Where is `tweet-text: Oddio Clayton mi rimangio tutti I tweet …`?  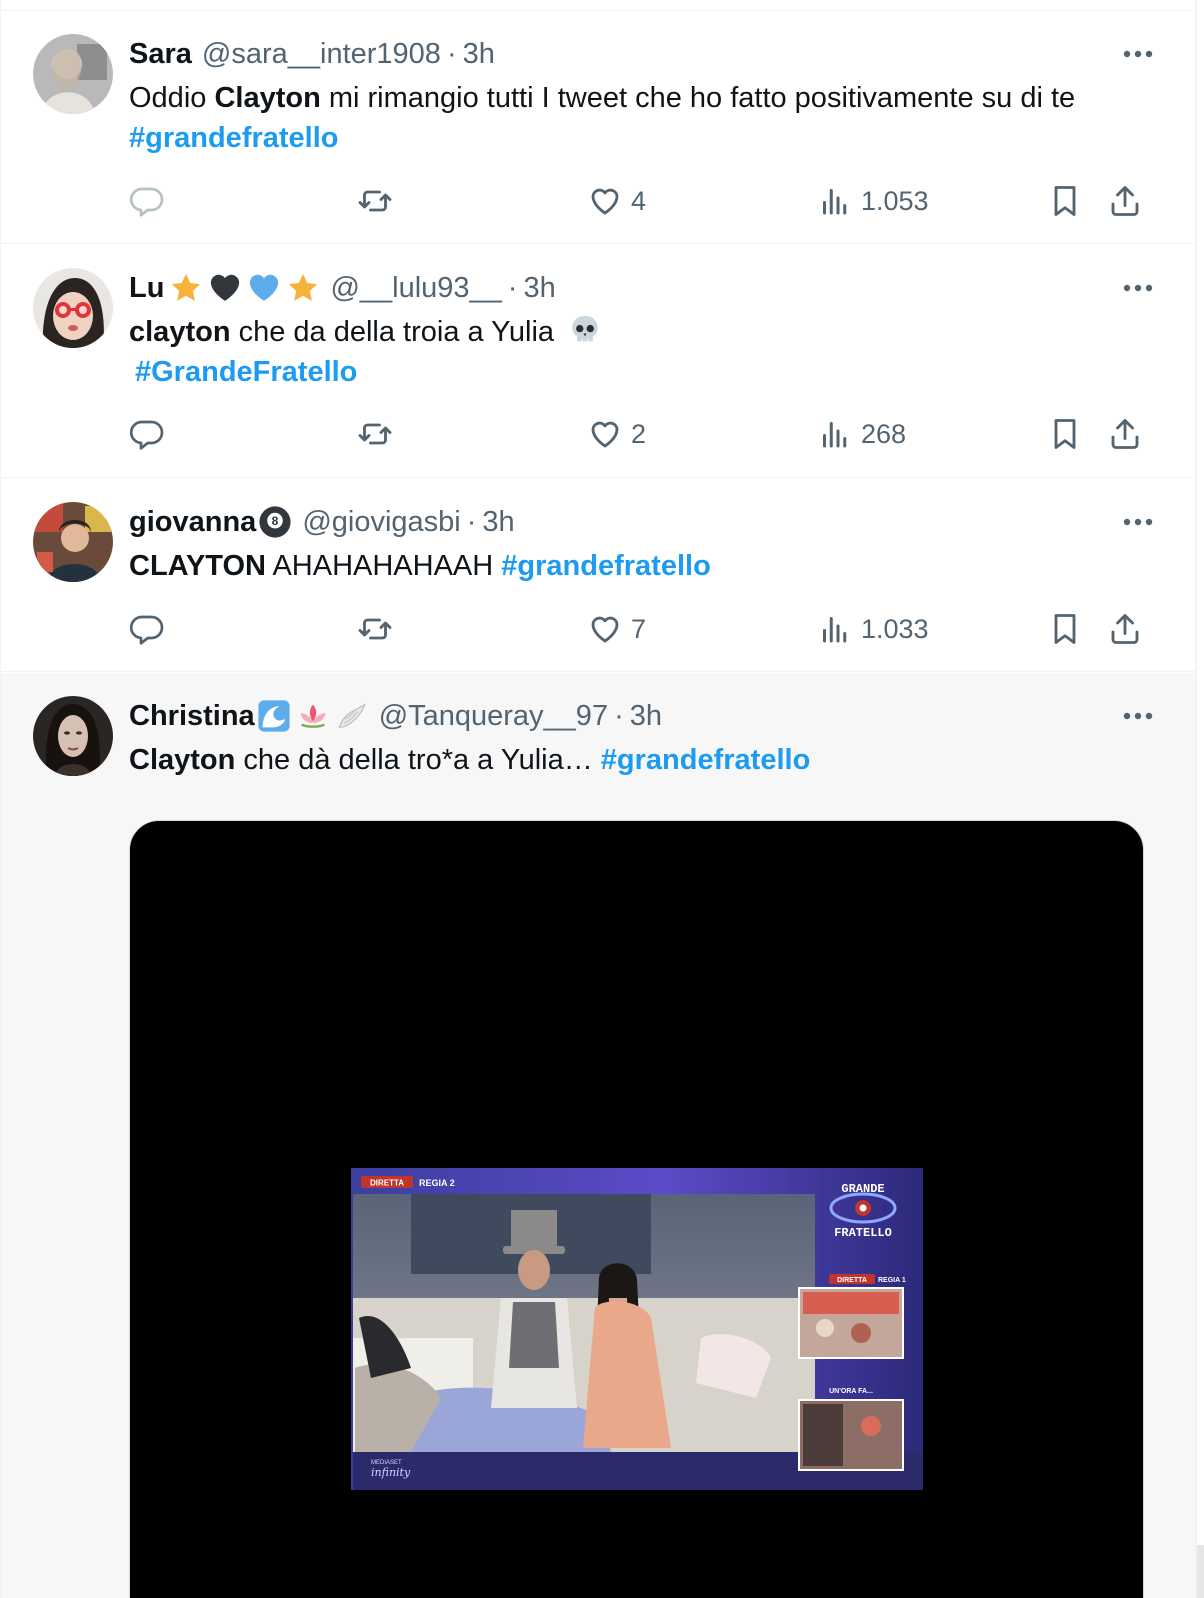
tweet-text: Oddio Clayton mi rimangio tutti I tweet … is located at coordinates (633, 118).